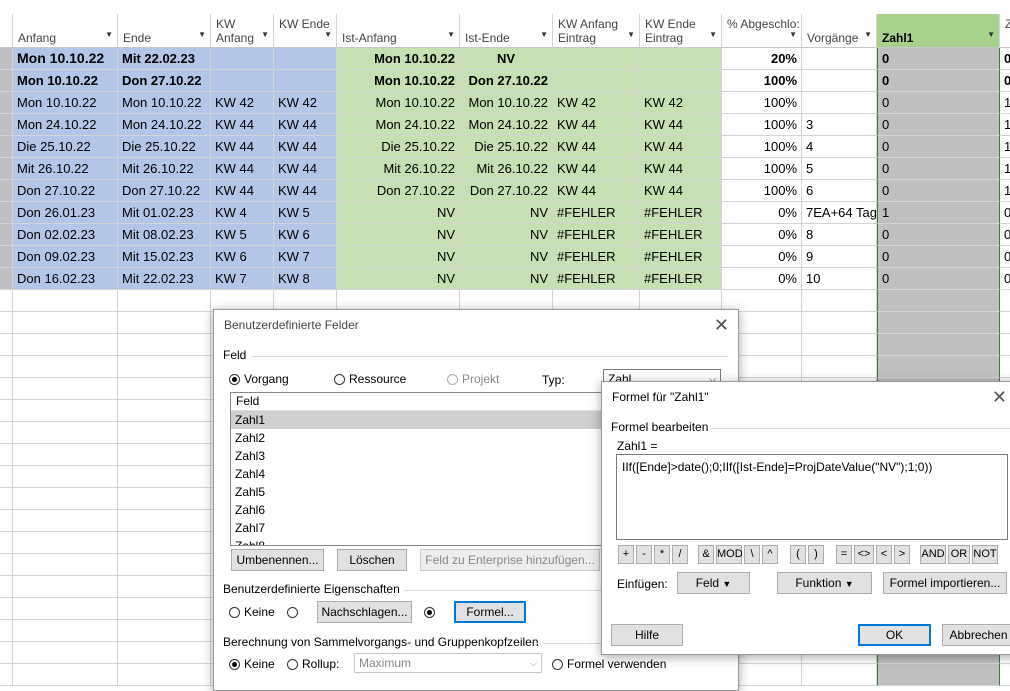 This screenshot has width=1010, height=691. Describe the element at coordinates (506, 169) in the screenshot. I see `cell-istE: Mit 26.10.22` at that location.